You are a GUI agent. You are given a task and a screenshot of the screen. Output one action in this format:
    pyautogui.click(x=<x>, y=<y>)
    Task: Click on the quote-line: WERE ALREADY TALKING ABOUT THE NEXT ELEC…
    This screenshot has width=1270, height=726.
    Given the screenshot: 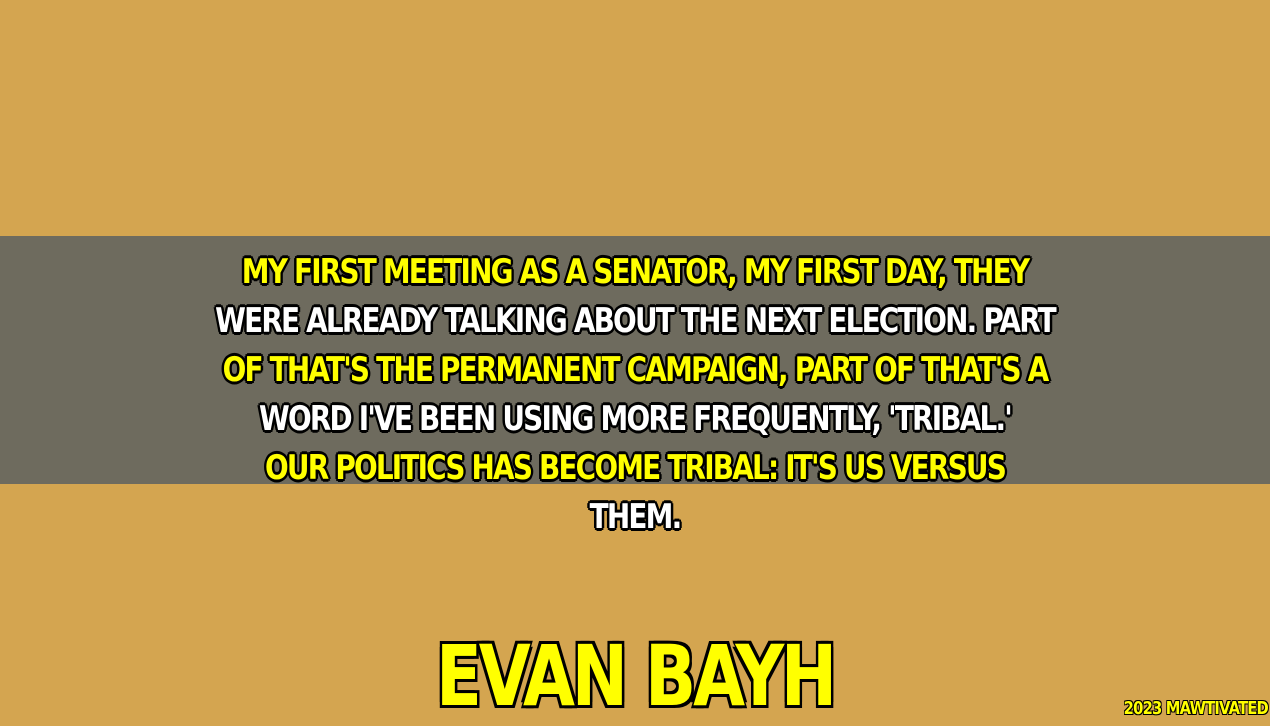 What is the action you would take?
    pyautogui.click(x=635, y=321)
    